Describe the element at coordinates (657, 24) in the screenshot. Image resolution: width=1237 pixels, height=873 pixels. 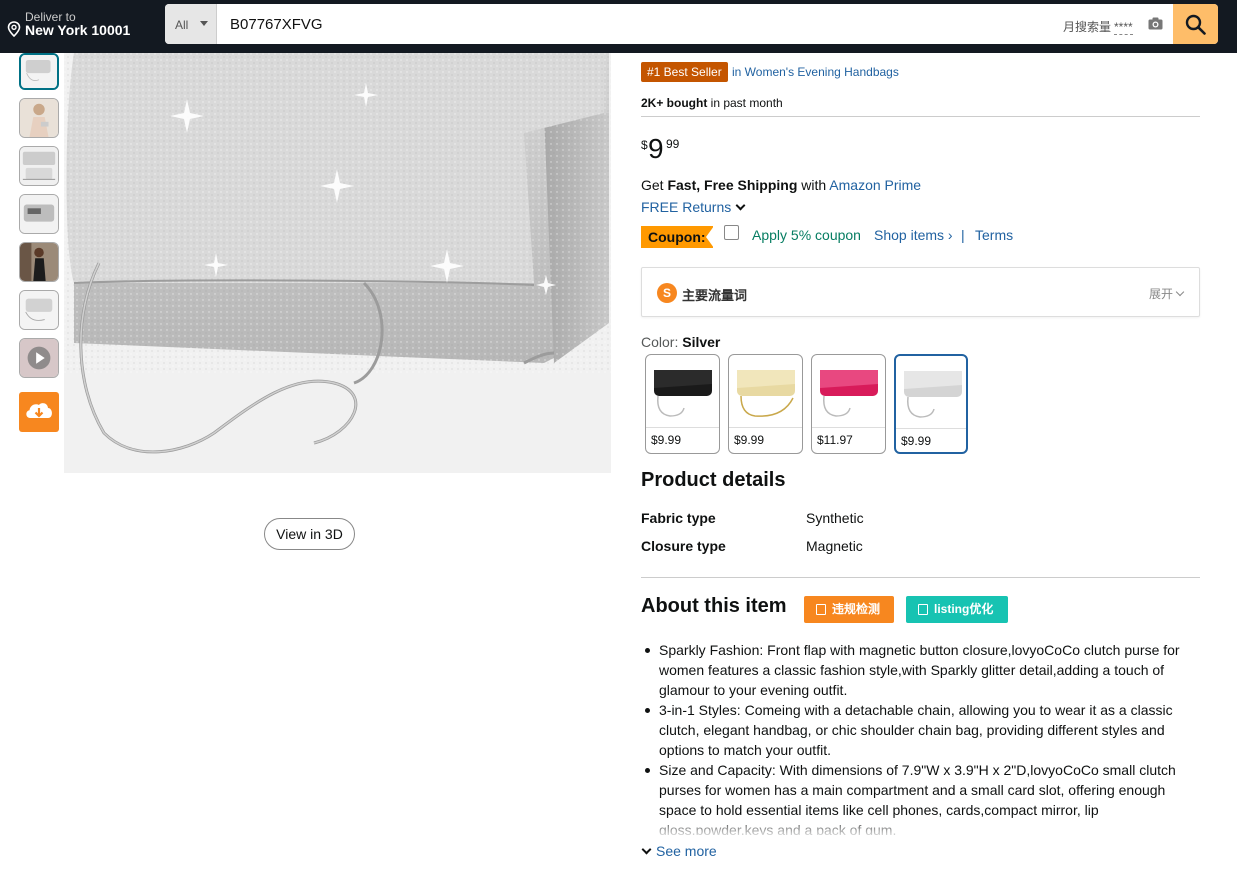
I see `search-input` at that location.